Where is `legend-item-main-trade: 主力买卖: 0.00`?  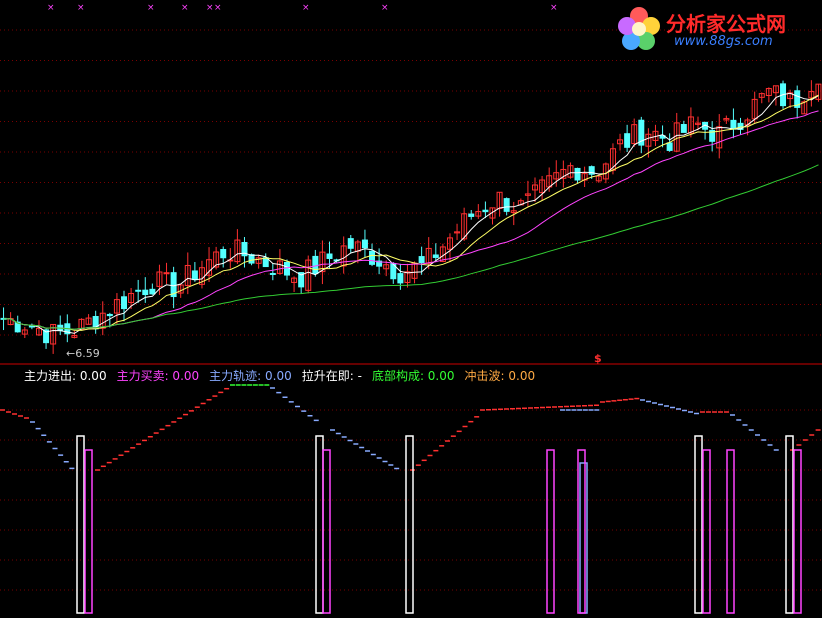 legend-item-main-trade: 主力买卖: 0.00 is located at coordinates (158, 376).